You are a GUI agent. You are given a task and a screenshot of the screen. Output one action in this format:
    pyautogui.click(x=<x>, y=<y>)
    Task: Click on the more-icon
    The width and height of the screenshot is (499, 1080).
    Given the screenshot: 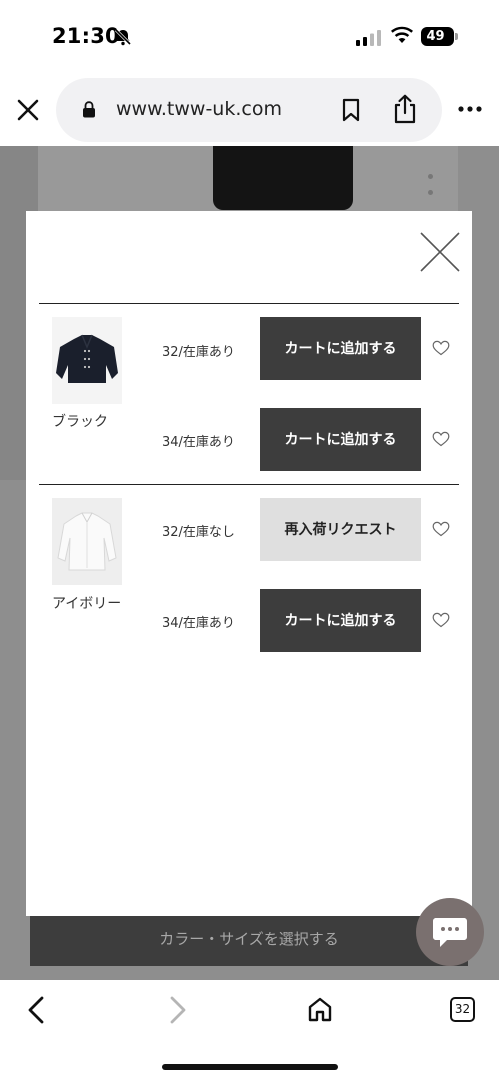 What is the action you would take?
    pyautogui.click(x=470, y=109)
    